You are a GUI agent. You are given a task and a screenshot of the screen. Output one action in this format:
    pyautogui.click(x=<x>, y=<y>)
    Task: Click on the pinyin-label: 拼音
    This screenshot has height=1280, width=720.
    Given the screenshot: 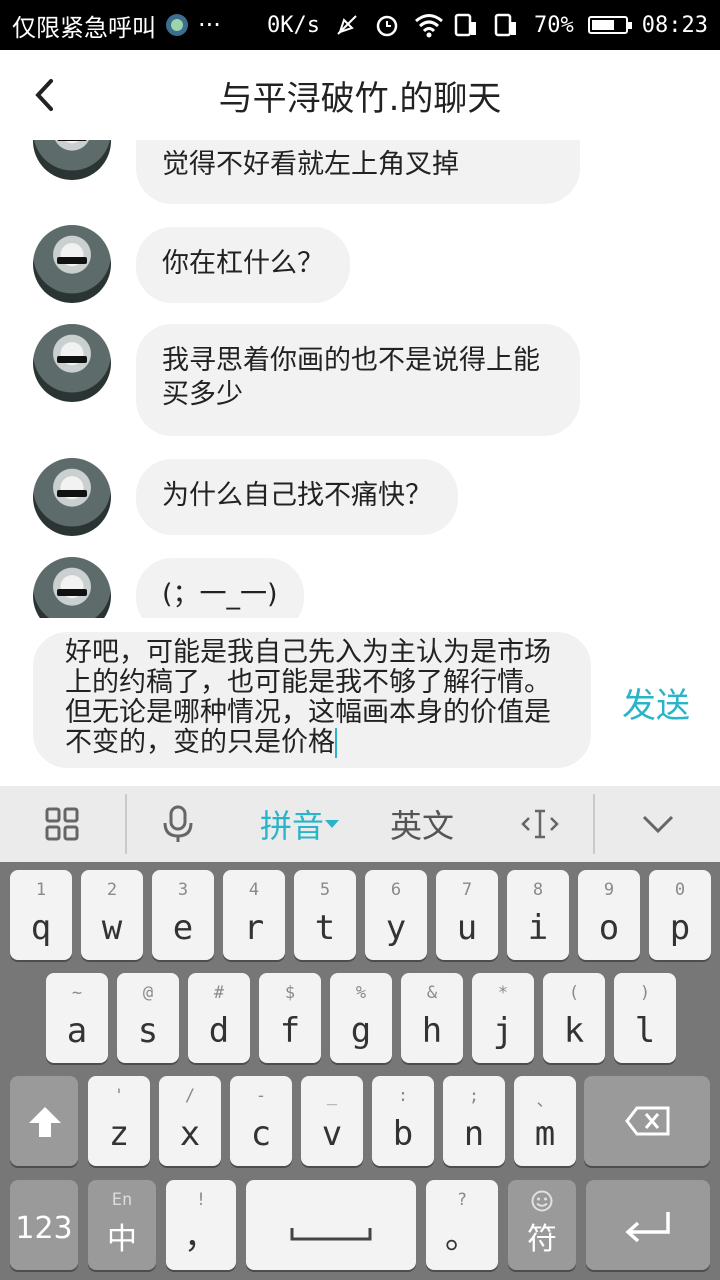 What is the action you would take?
    pyautogui.click(x=291, y=826)
    